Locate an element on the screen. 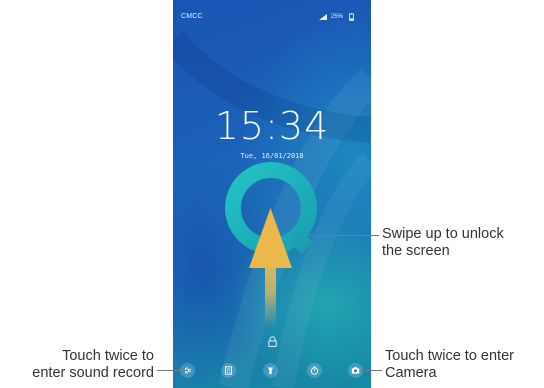 The width and height of the screenshot is (544, 388). camera-icon is located at coordinates (355, 370).